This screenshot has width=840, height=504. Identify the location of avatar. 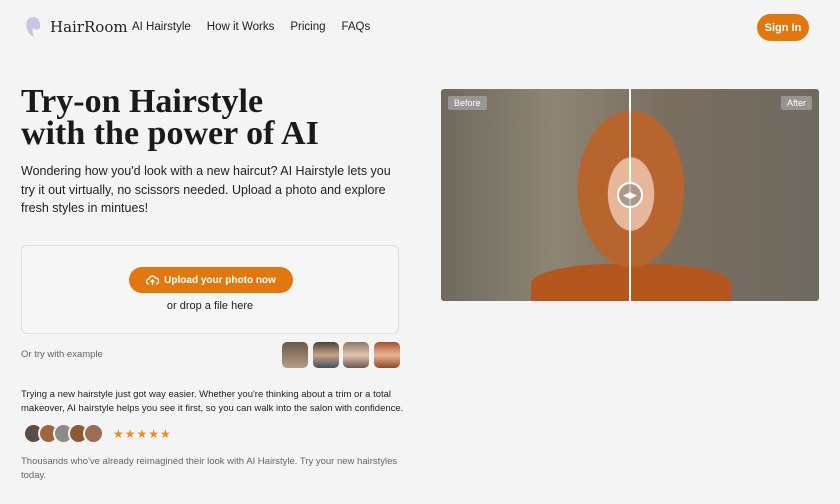
(93, 433).